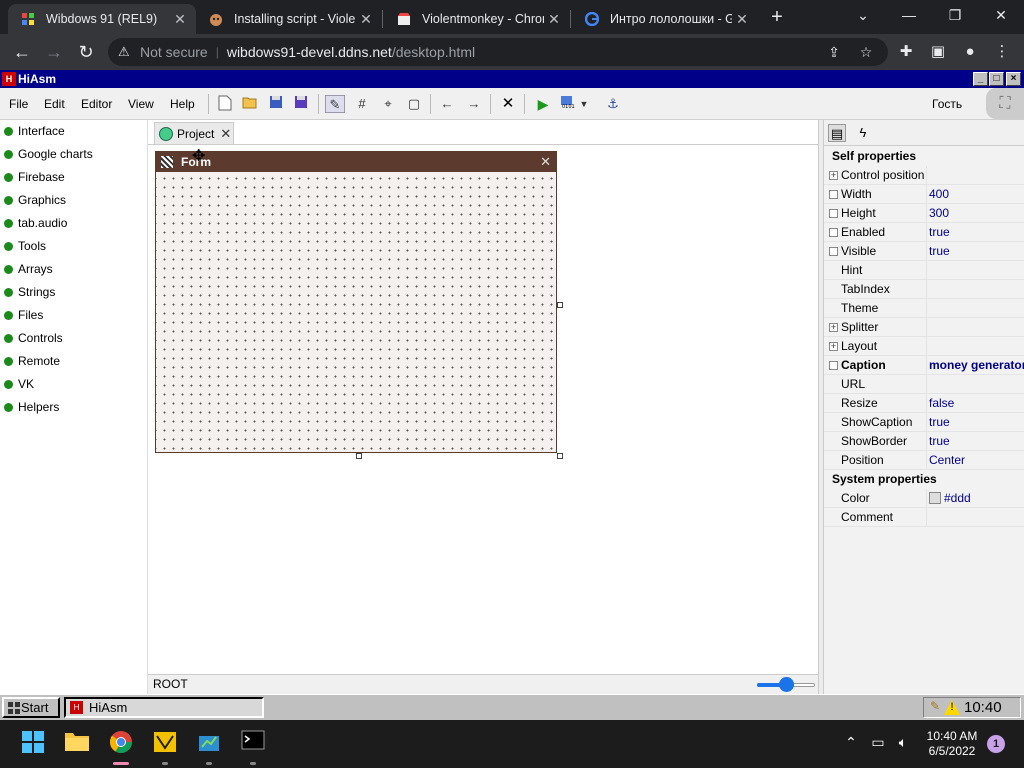  I want to click on chrome-icon, so click(121, 743).